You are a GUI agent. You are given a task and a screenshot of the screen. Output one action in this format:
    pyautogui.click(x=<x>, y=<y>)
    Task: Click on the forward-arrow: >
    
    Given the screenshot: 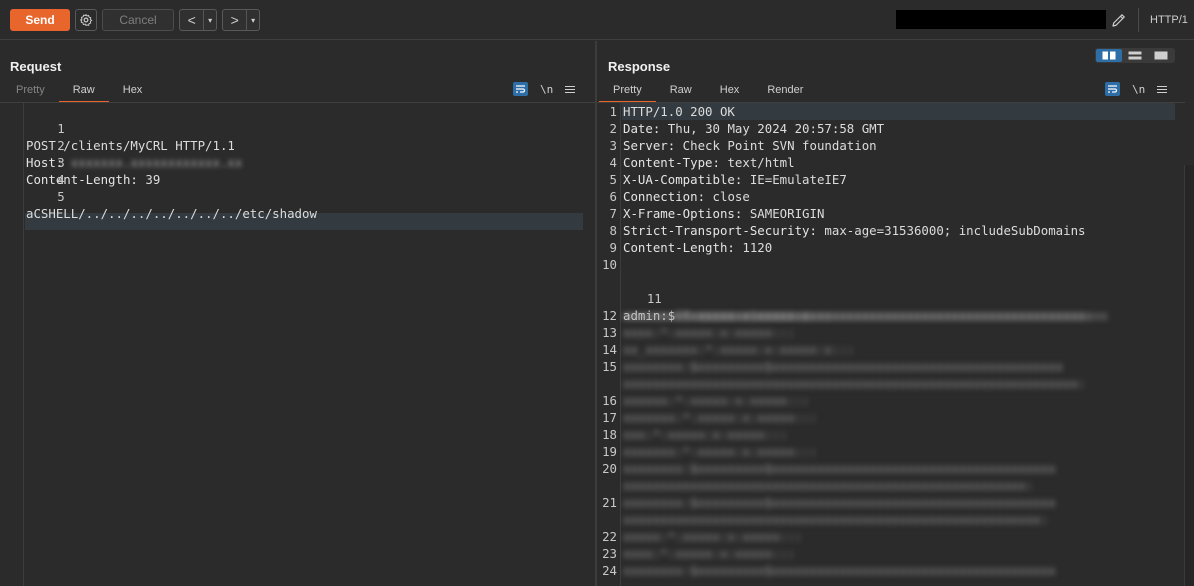 What is the action you would take?
    pyautogui.click(x=234, y=20)
    